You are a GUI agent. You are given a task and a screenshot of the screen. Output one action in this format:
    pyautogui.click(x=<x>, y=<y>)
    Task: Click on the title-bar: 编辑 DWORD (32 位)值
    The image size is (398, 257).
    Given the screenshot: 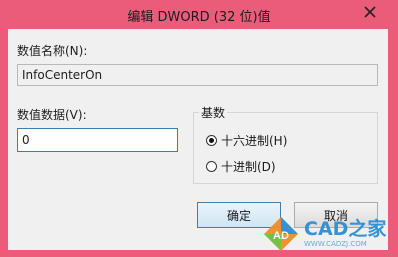 What is the action you would take?
    pyautogui.click(x=199, y=14)
    